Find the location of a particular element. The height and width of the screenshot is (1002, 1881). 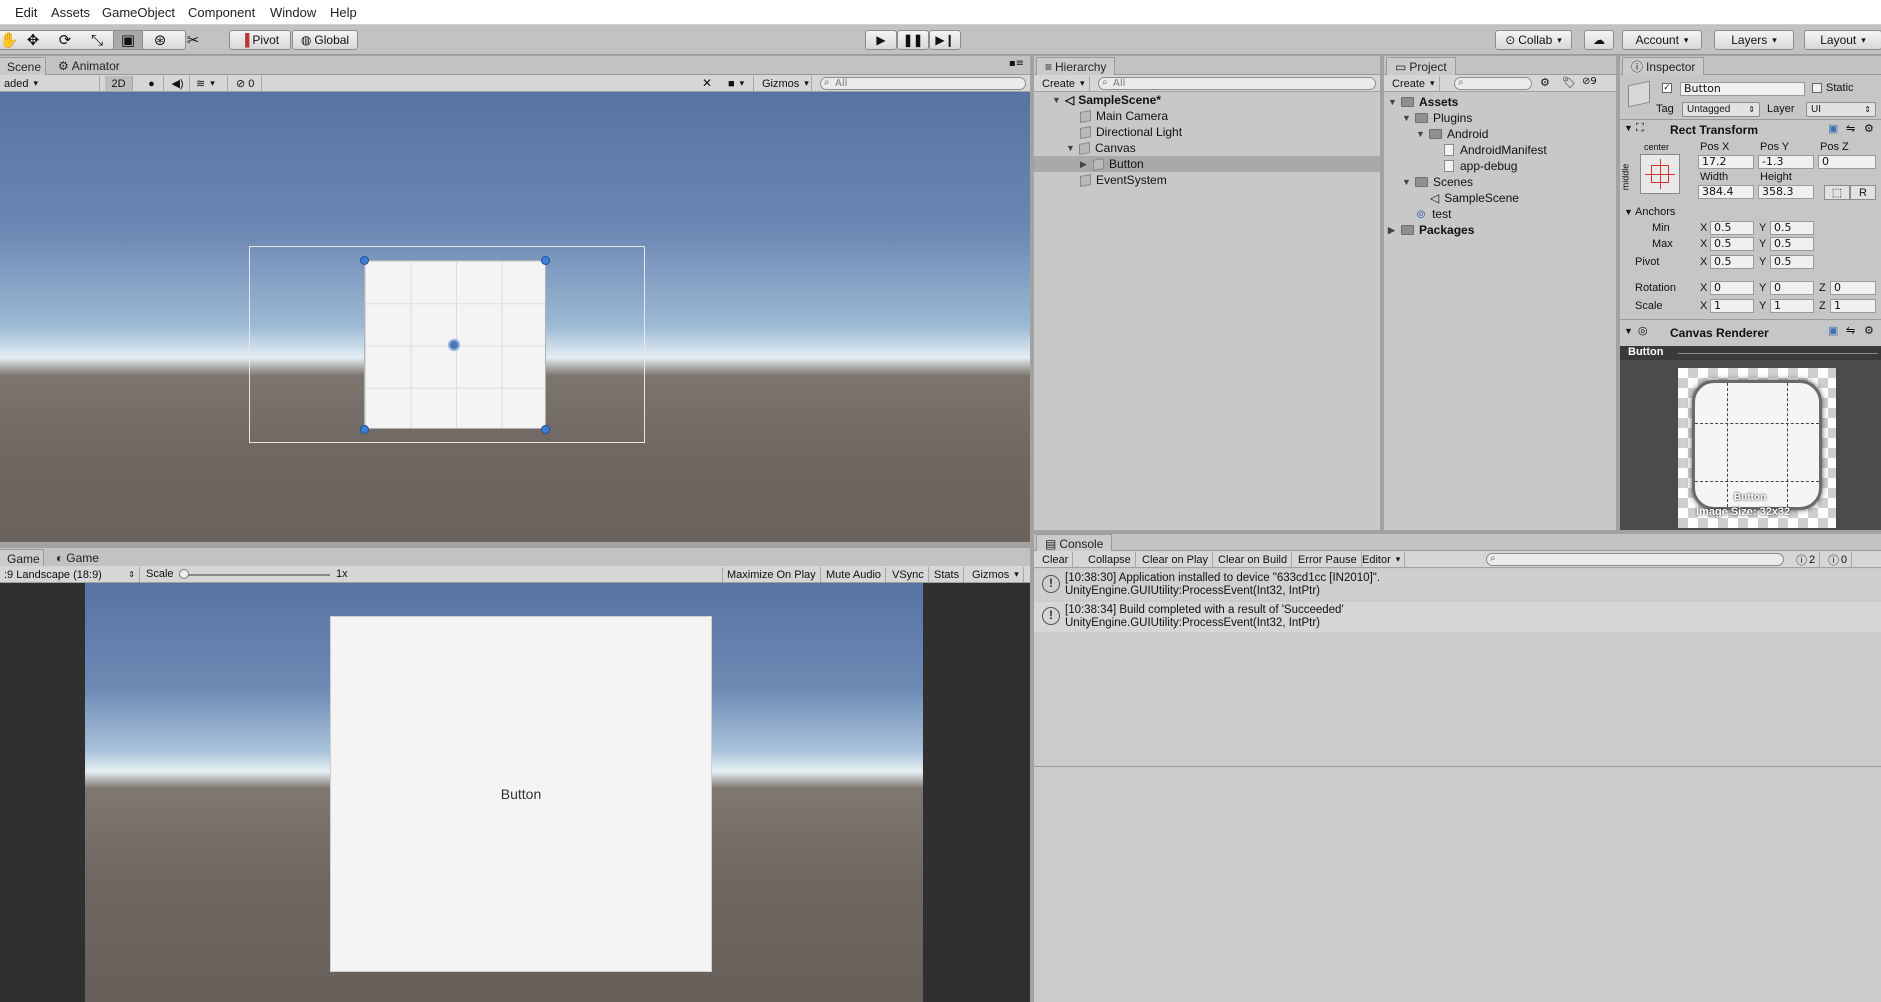

layout-dropdown: Layout is located at coordinates (1842, 40).